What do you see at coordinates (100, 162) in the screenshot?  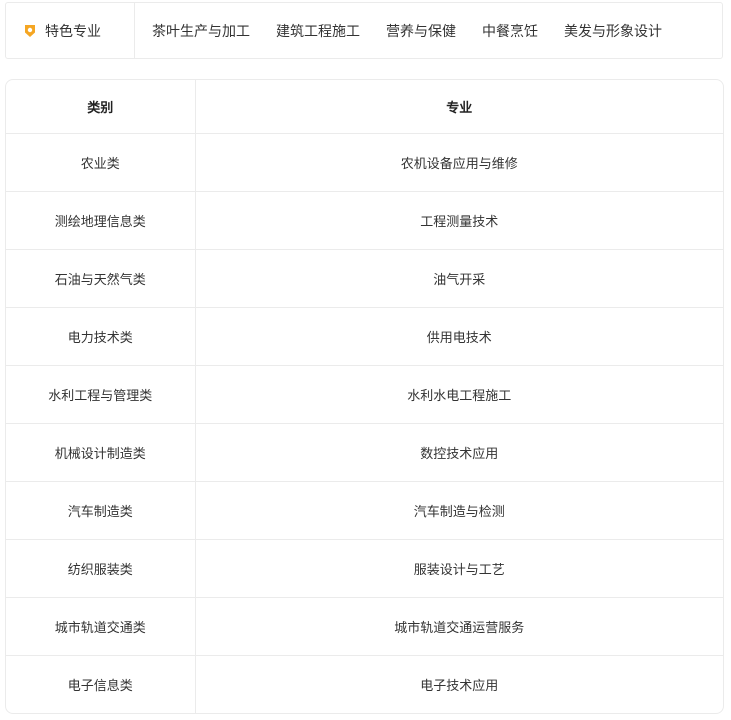 I see `category-cell: 农业类` at bounding box center [100, 162].